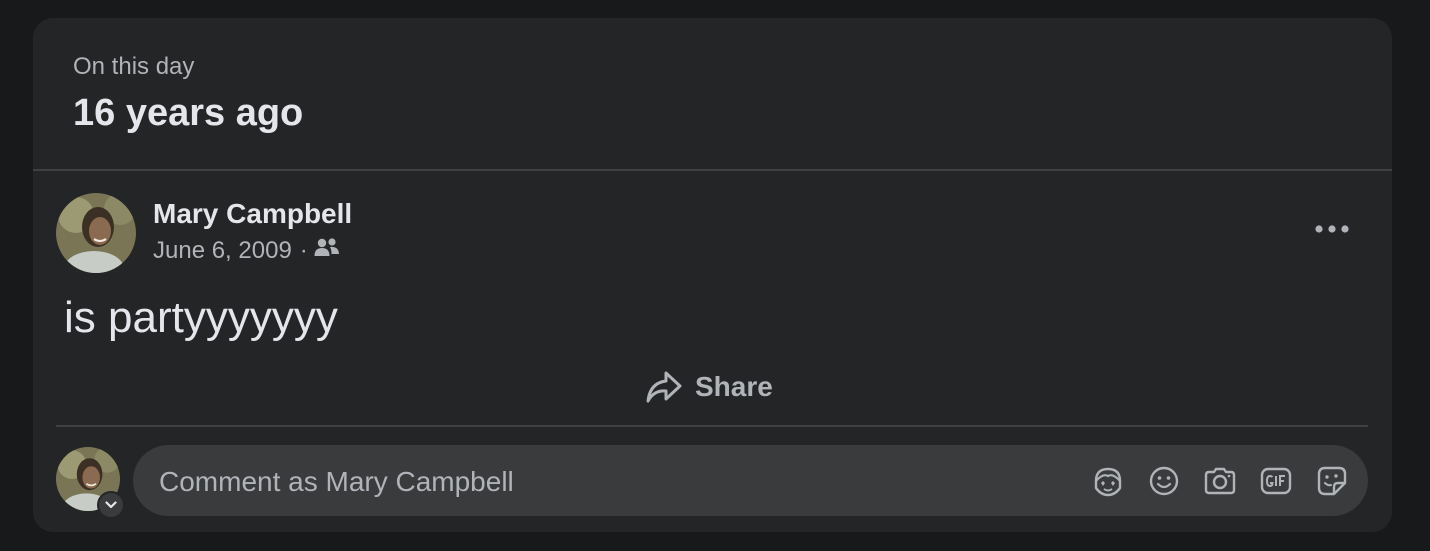 This screenshot has width=1430, height=551. What do you see at coordinates (201, 317) in the screenshot?
I see `post-text: is partyyyyyyy` at bounding box center [201, 317].